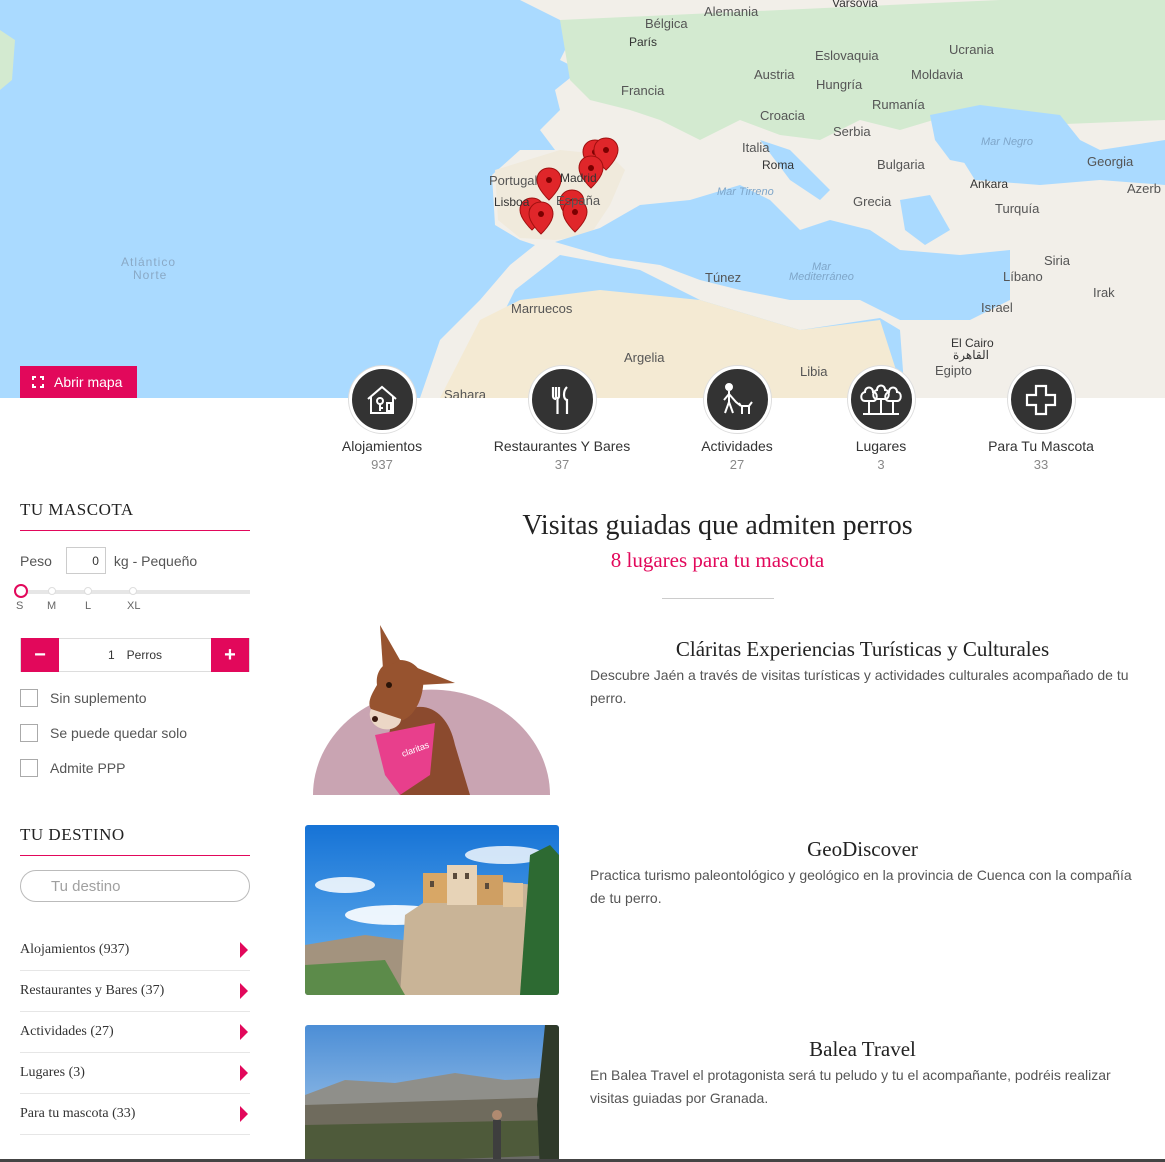 This screenshot has width=1165, height=1162. Describe the element at coordinates (85, 560) in the screenshot. I see `weight-input` at that location.